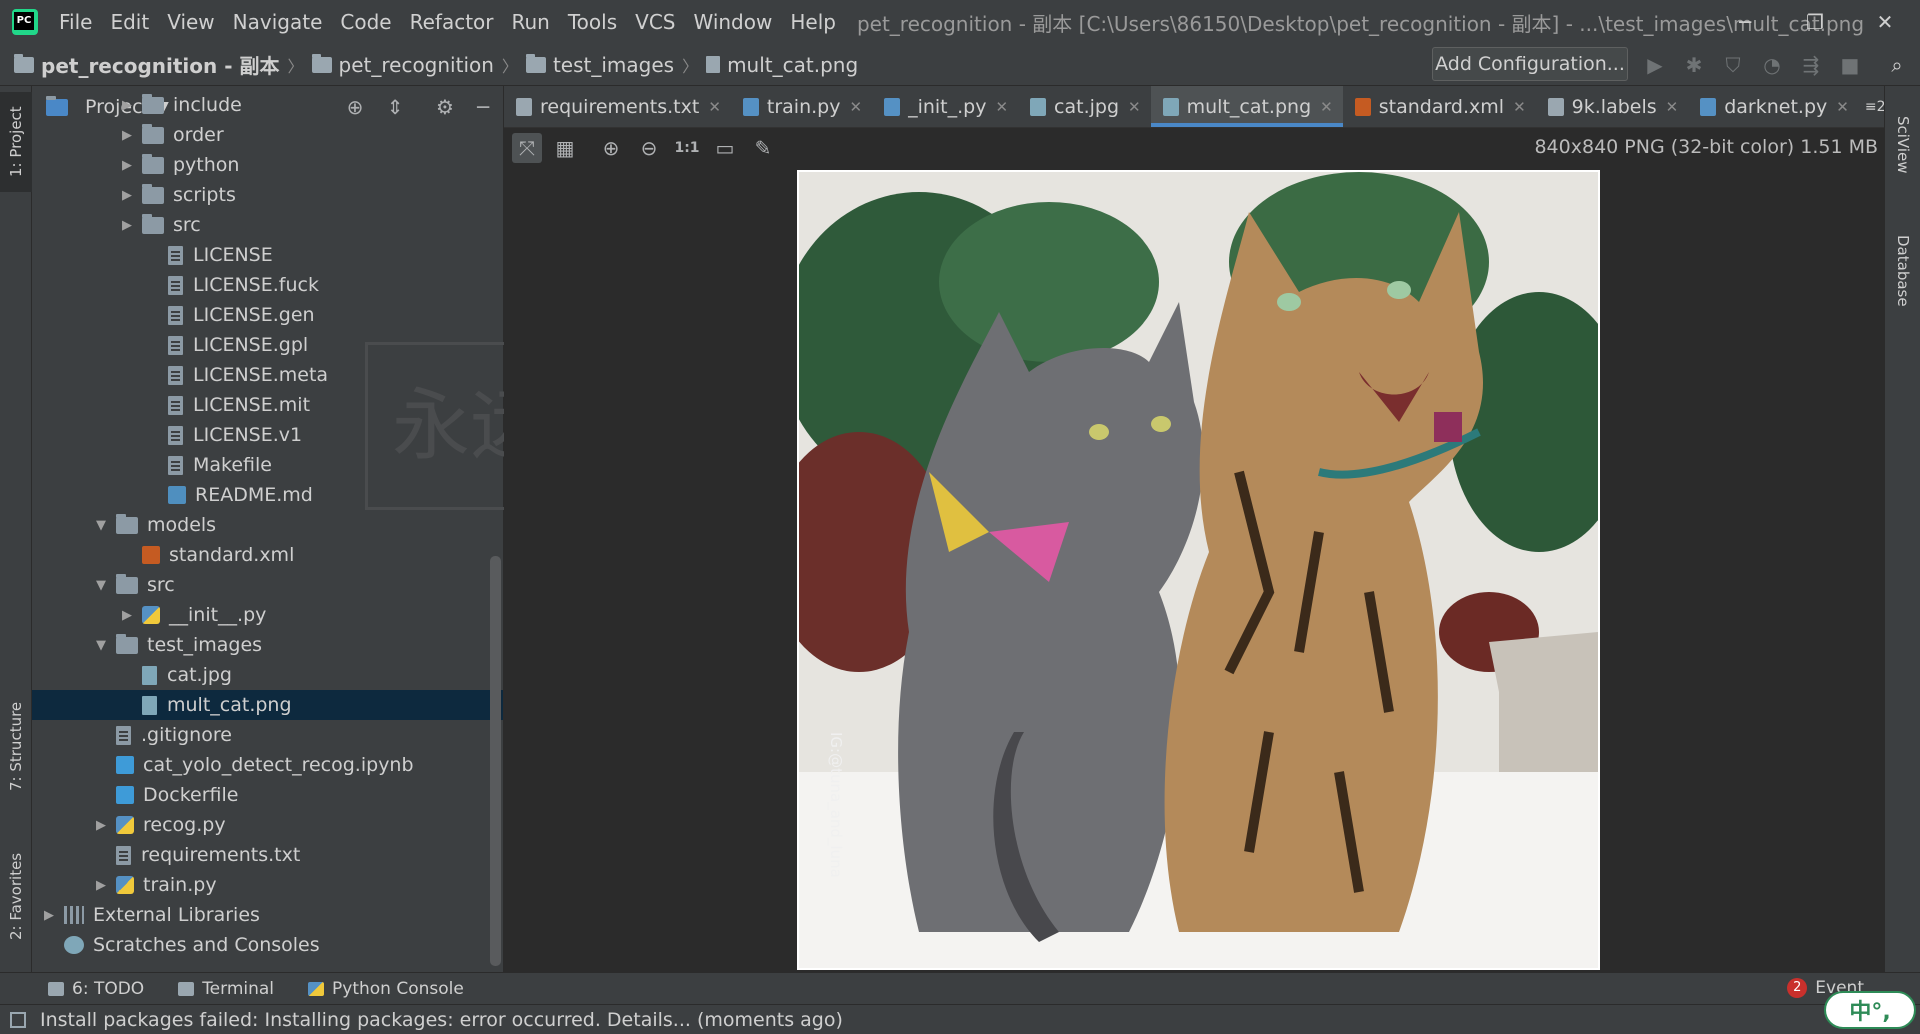 The width and height of the screenshot is (1920, 1034). I want to click on menu-code: Code, so click(365, 22).